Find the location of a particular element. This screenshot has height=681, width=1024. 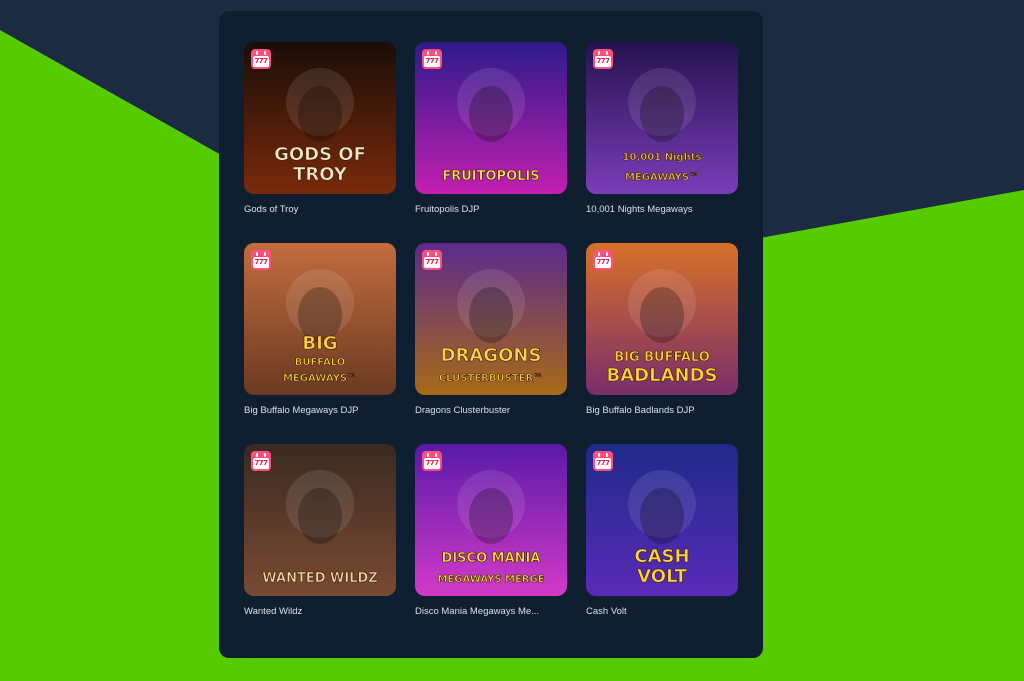

game-title: Big Buffalo Megaways DJP is located at coordinates (320, 410).